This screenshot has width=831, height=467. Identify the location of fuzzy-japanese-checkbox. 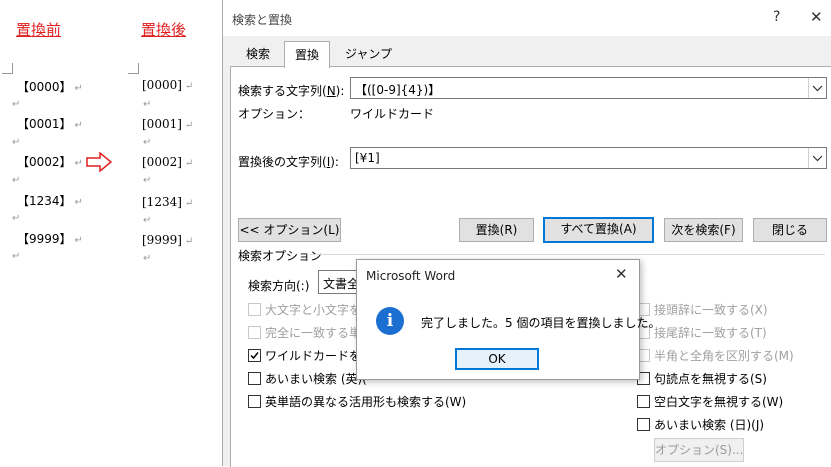
(643, 424).